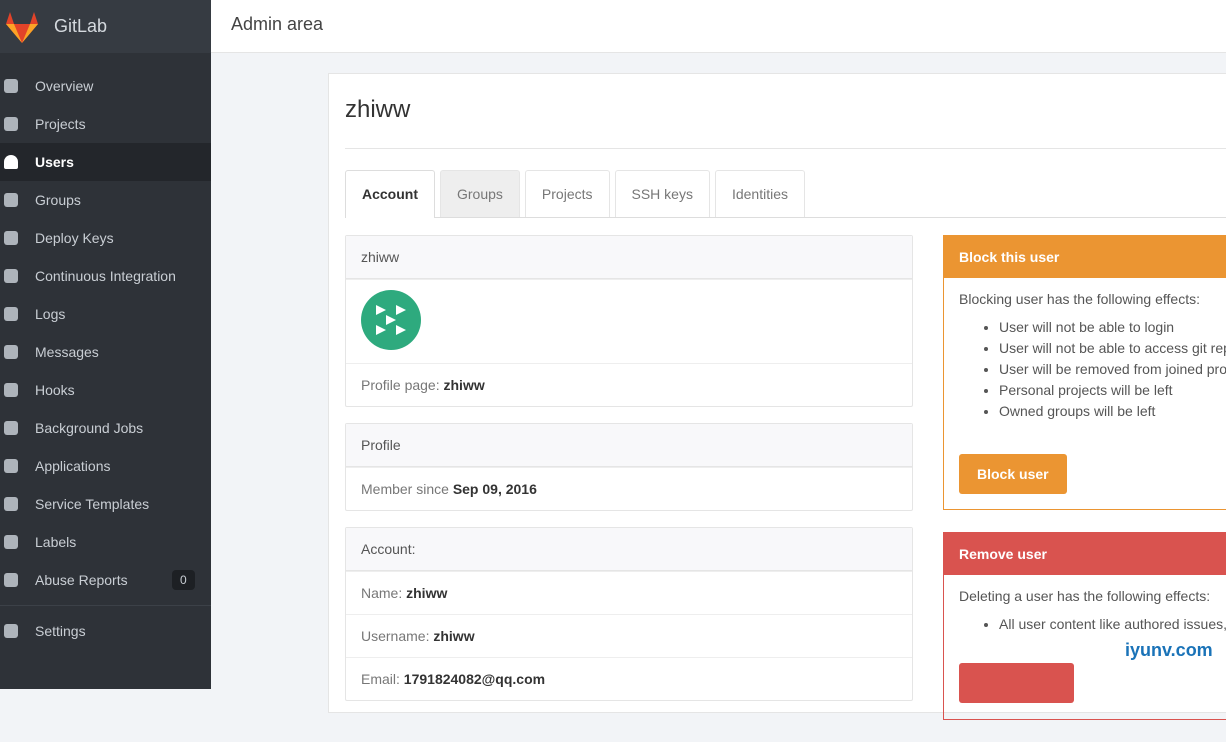 The image size is (1226, 742). What do you see at coordinates (105, 390) in the screenshot?
I see `sidebar-item-hooks: Hooks` at bounding box center [105, 390].